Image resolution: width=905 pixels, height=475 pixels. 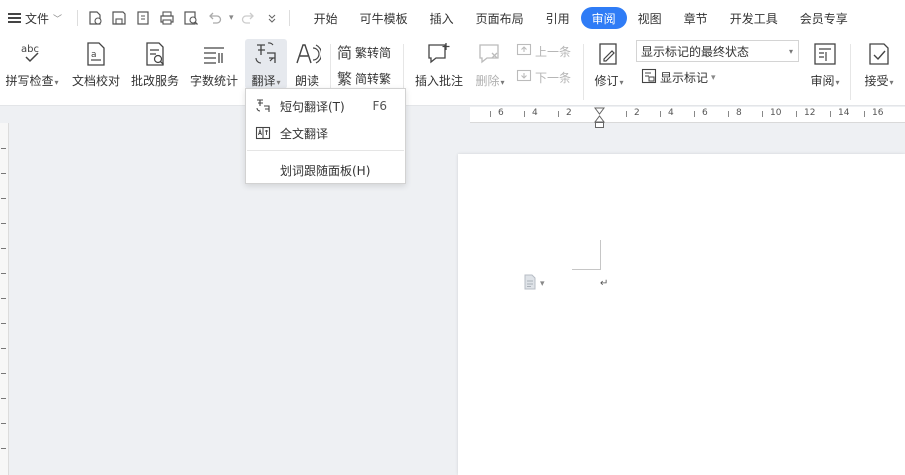 I want to click on comment-delete-icon, so click(x=490, y=54).